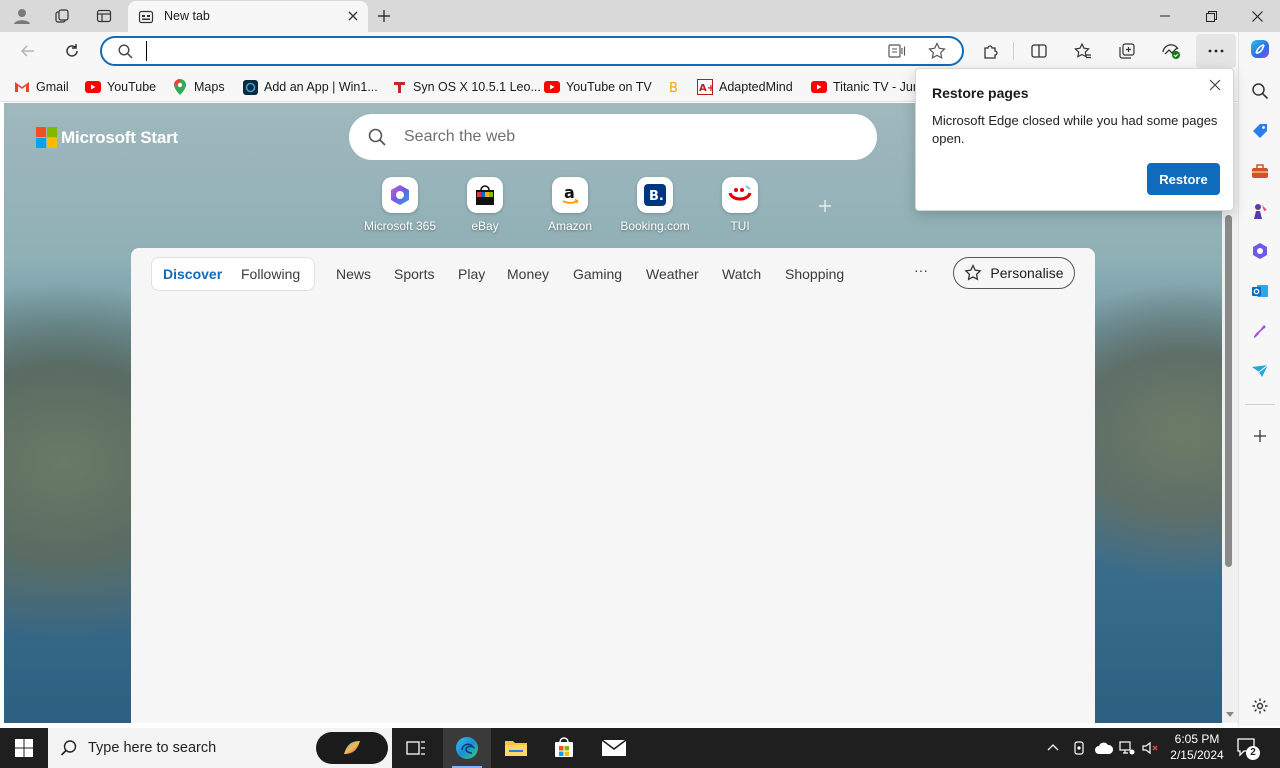  I want to click on bookmark-youtube: YouTube, so click(120, 87).